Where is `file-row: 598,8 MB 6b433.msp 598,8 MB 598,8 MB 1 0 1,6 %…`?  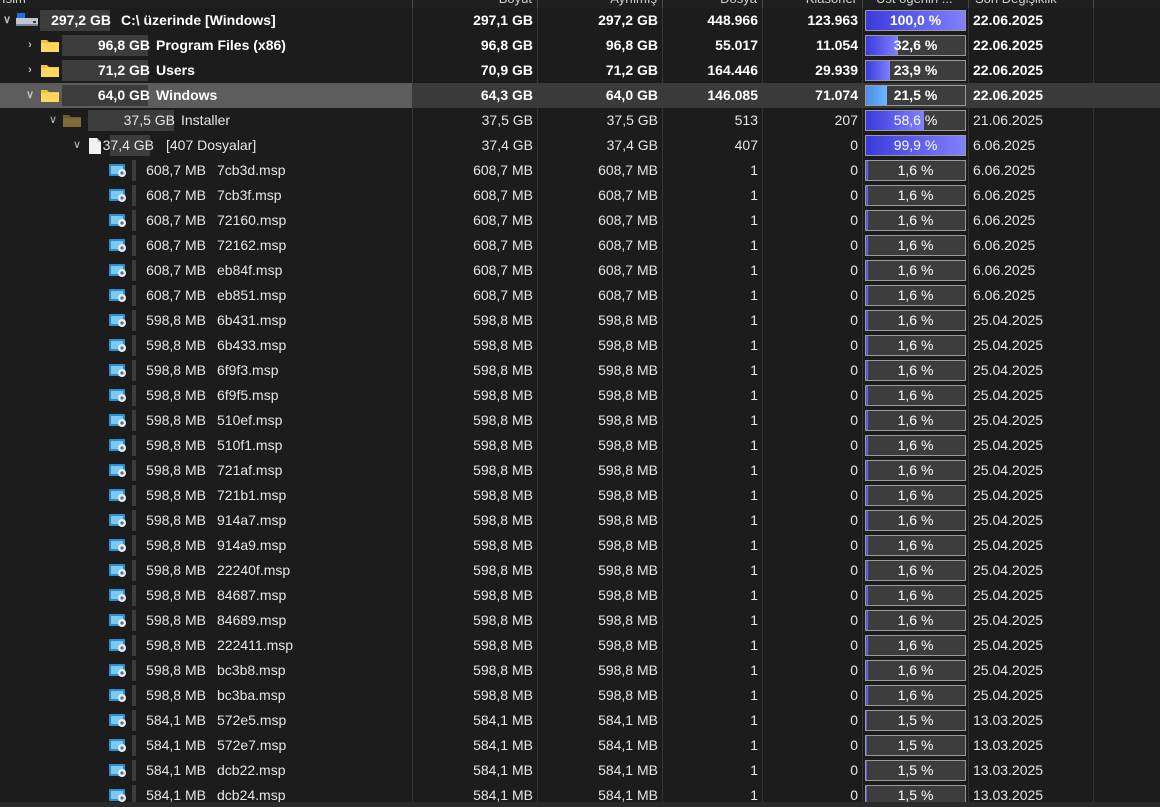 file-row: 598,8 MB 6b433.msp 598,8 MB 598,8 MB 1 0 1,6 %… is located at coordinates (580, 345).